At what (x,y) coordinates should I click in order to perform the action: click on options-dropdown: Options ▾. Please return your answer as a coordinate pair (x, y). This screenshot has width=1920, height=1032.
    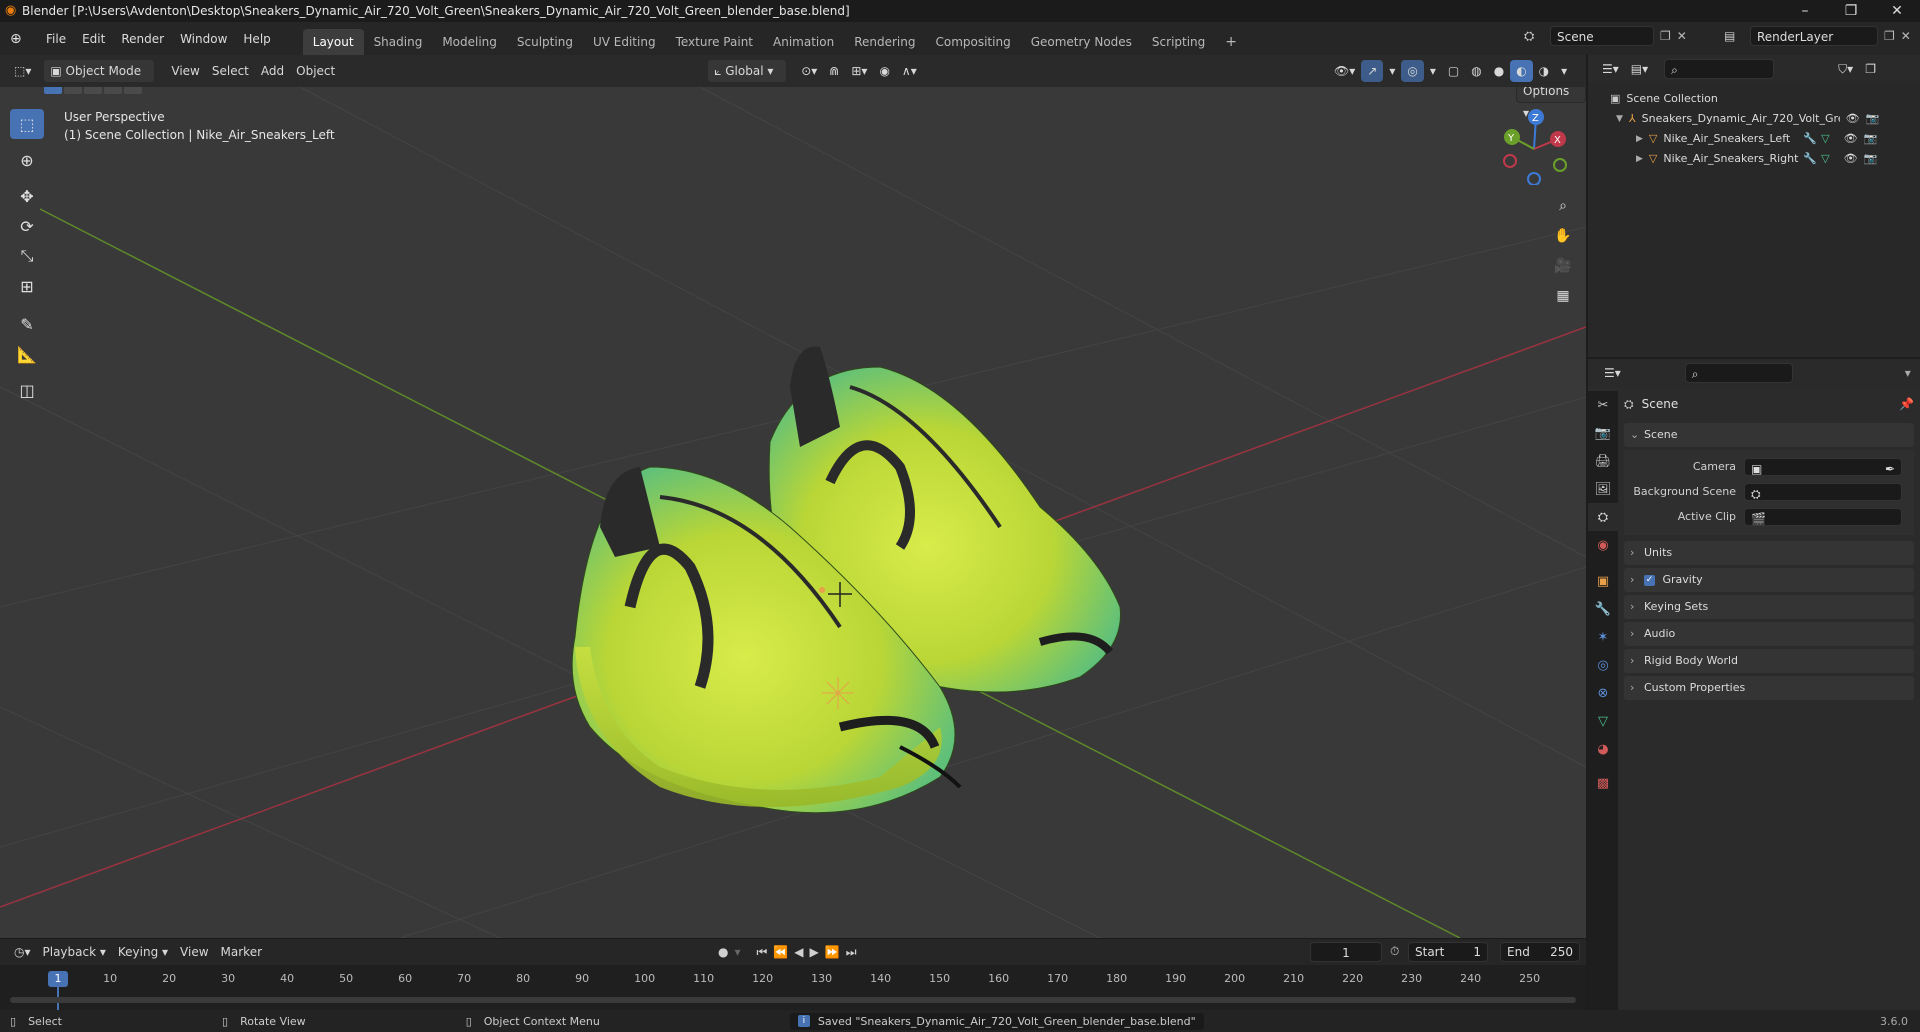
    Looking at the image, I should click on (1551, 103).